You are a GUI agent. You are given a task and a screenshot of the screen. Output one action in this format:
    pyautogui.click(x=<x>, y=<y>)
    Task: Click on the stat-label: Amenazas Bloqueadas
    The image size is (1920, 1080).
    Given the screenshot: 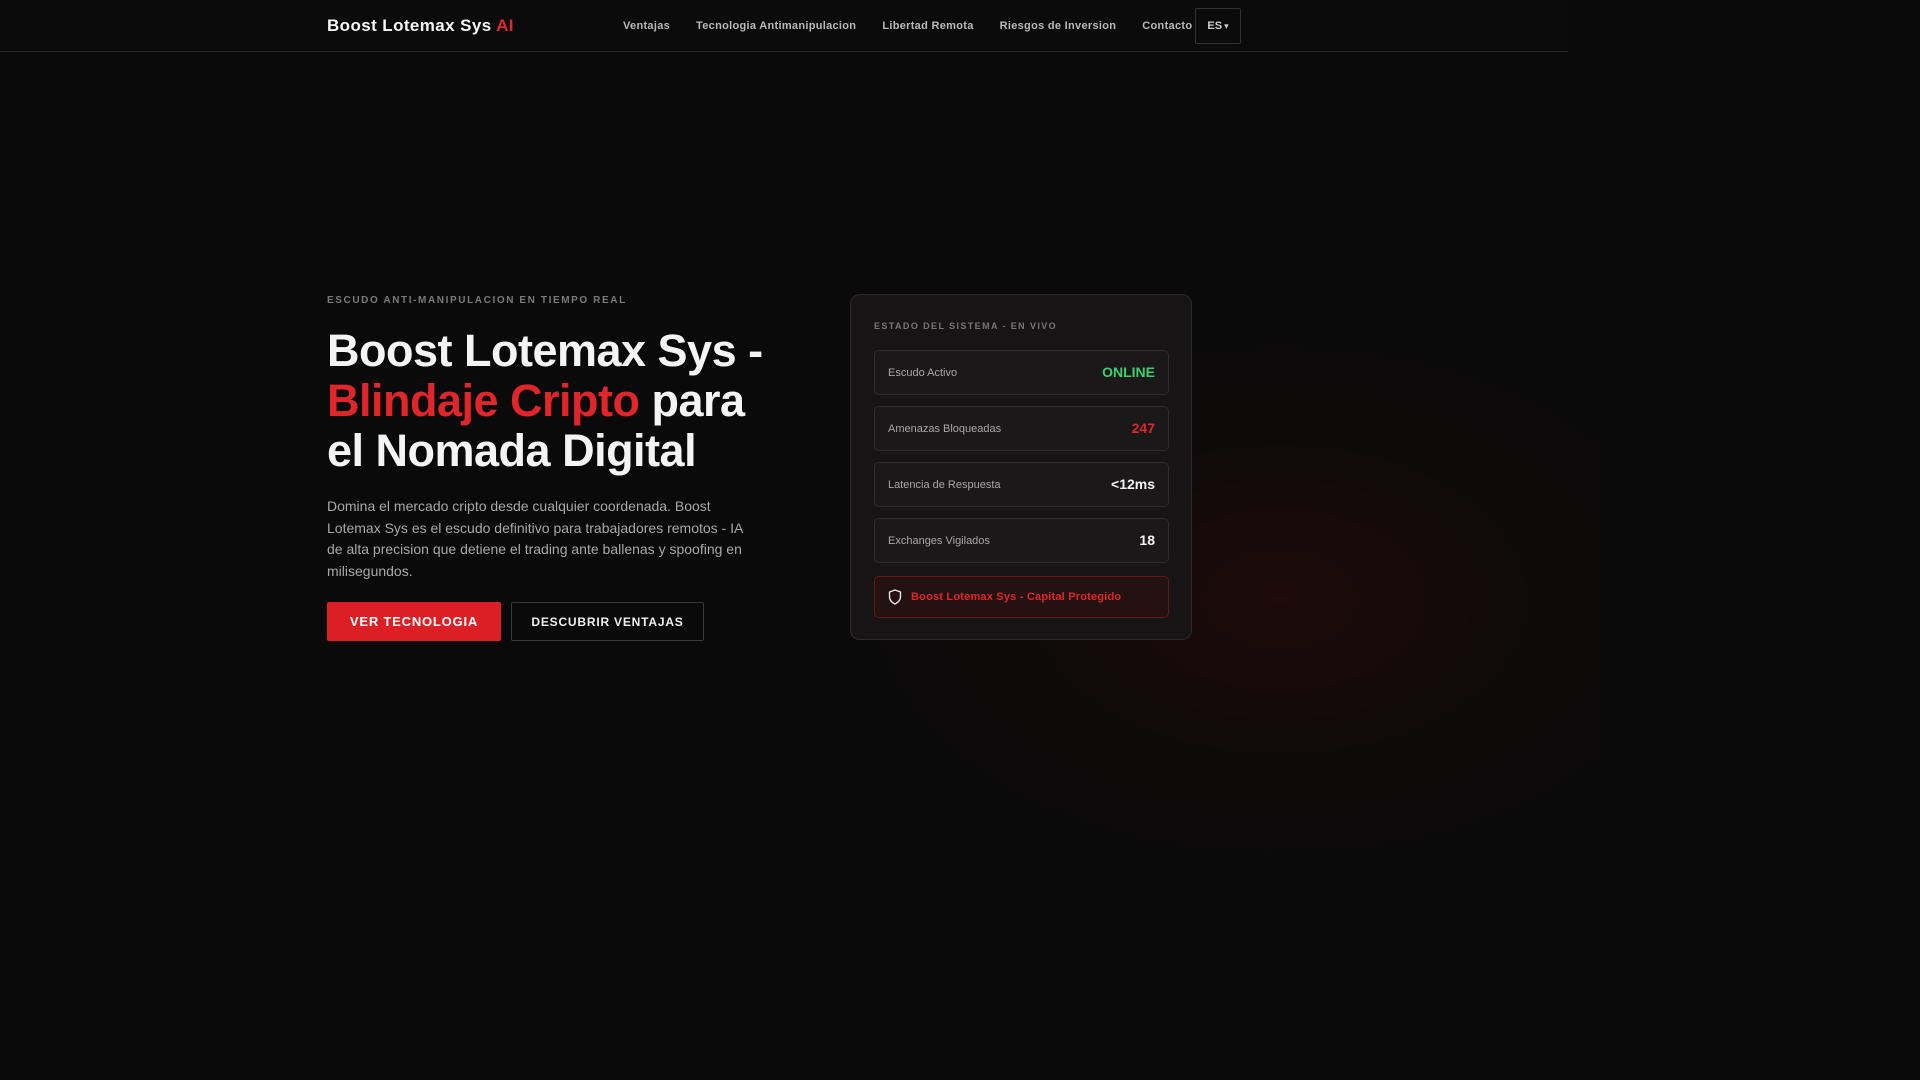 What is the action you would take?
    pyautogui.click(x=945, y=429)
    